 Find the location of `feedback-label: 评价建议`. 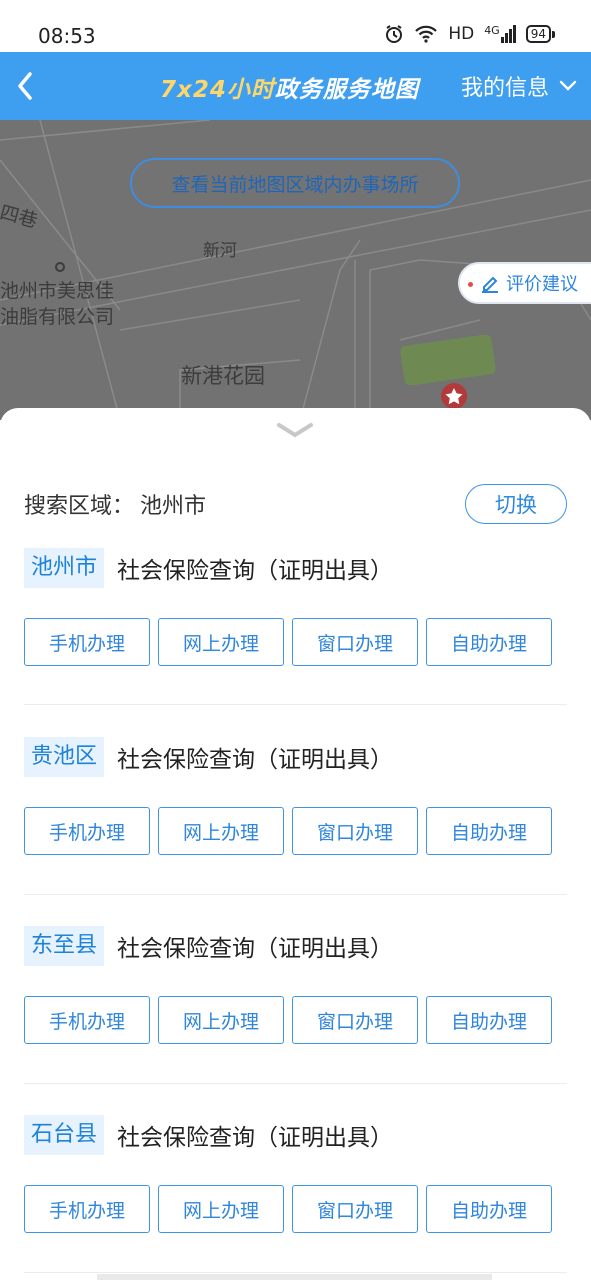

feedback-label: 评价建议 is located at coordinates (542, 284).